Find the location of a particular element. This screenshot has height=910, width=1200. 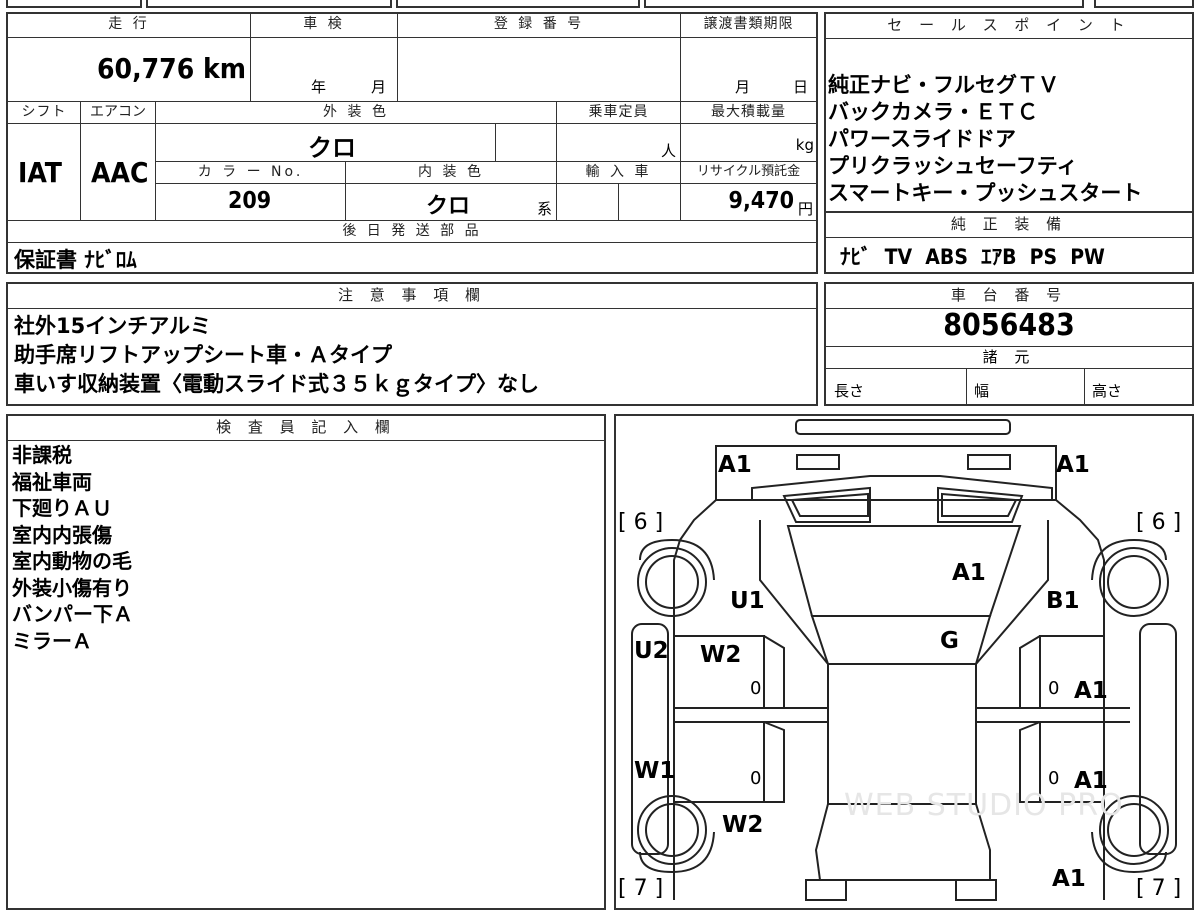

inspector-item: バンパー下Ａ is located at coordinates (72, 614).